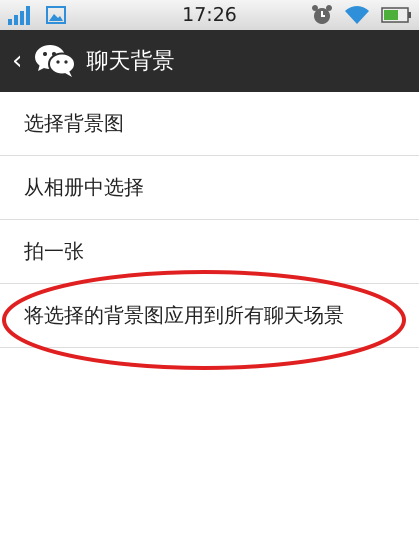 This screenshot has width=419, height=533. I want to click on back-button: ‹, so click(17, 61).